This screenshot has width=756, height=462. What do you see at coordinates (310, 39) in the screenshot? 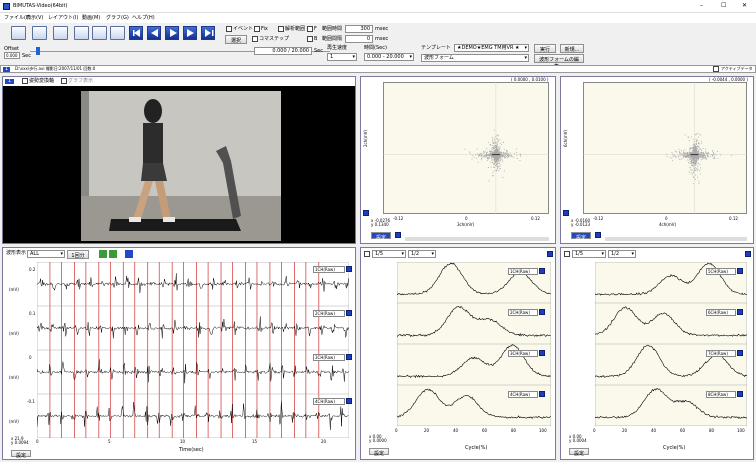
I see `b-checkbox` at bounding box center [310, 39].